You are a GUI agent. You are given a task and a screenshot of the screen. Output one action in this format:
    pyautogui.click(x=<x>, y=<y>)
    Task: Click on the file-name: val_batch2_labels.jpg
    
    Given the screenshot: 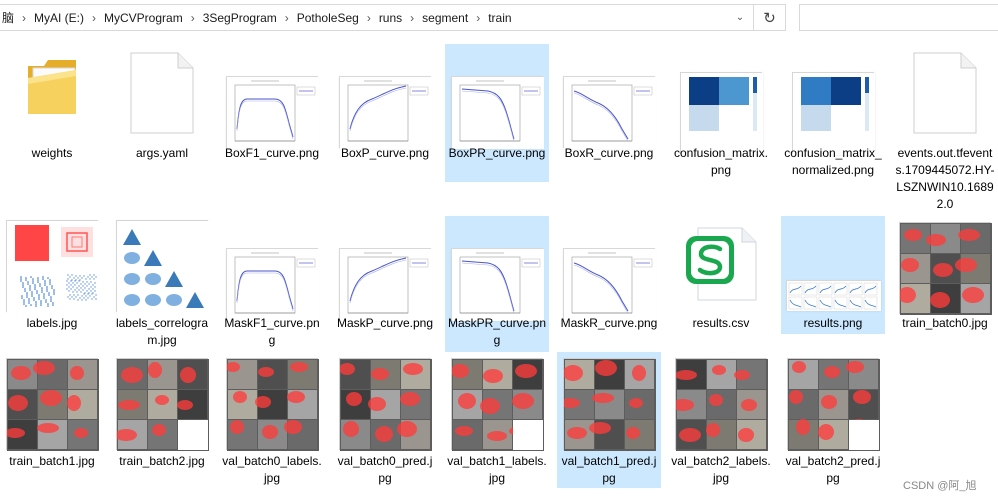 What is the action you would take?
    pyautogui.click(x=721, y=469)
    